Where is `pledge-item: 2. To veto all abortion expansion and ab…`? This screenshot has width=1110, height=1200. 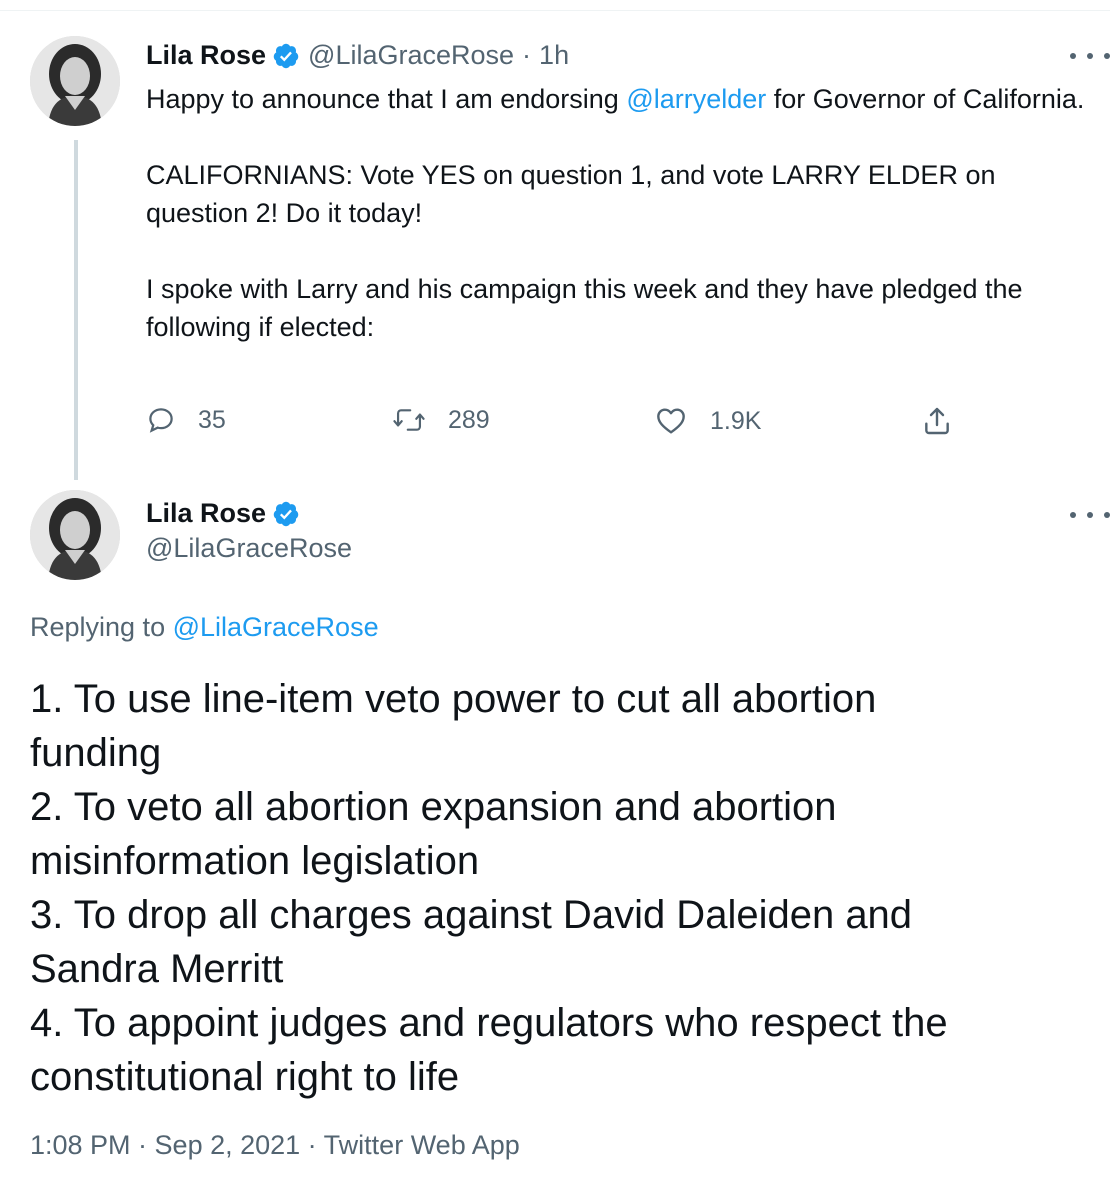 pledge-item: 2. To veto all abortion expansion and ab… is located at coordinates (433, 834).